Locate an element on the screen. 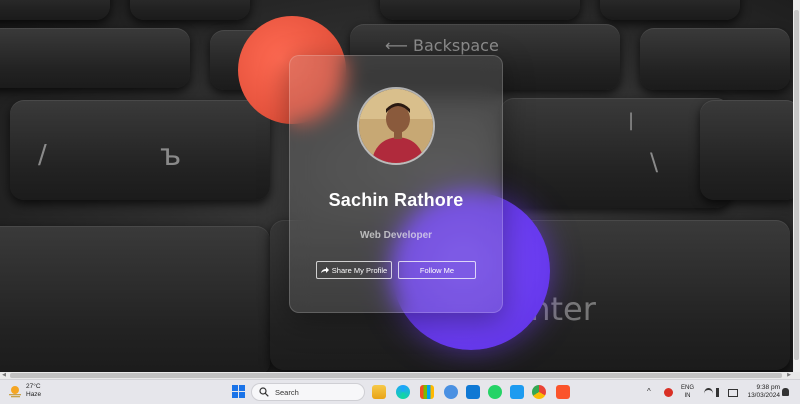 The height and width of the screenshot is (404, 800). language-indicator: ENG IN is located at coordinates (687, 392).